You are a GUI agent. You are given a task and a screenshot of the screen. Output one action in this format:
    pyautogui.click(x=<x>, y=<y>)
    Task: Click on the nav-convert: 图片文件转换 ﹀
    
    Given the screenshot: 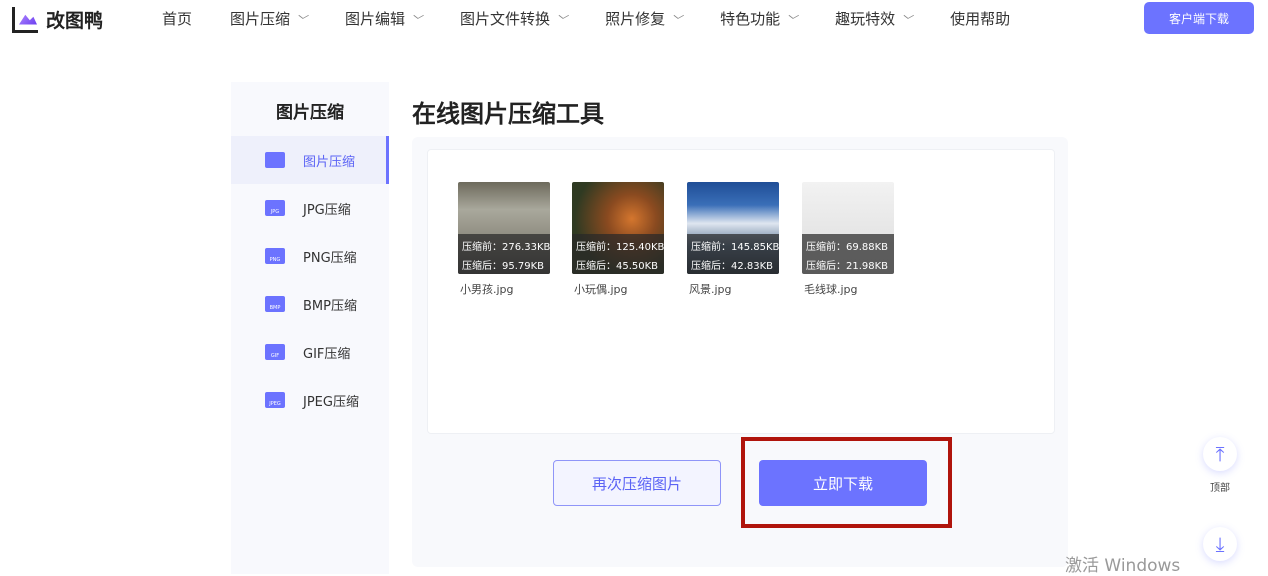 What is the action you would take?
    pyautogui.click(x=513, y=18)
    